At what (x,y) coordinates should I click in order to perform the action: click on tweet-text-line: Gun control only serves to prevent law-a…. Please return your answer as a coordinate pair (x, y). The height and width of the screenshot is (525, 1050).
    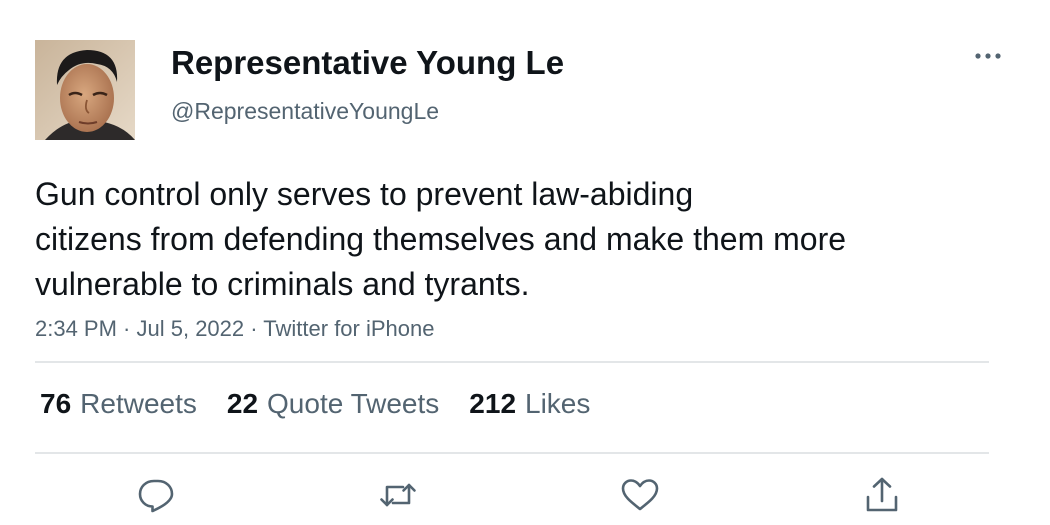
    Looking at the image, I should click on (364, 194).